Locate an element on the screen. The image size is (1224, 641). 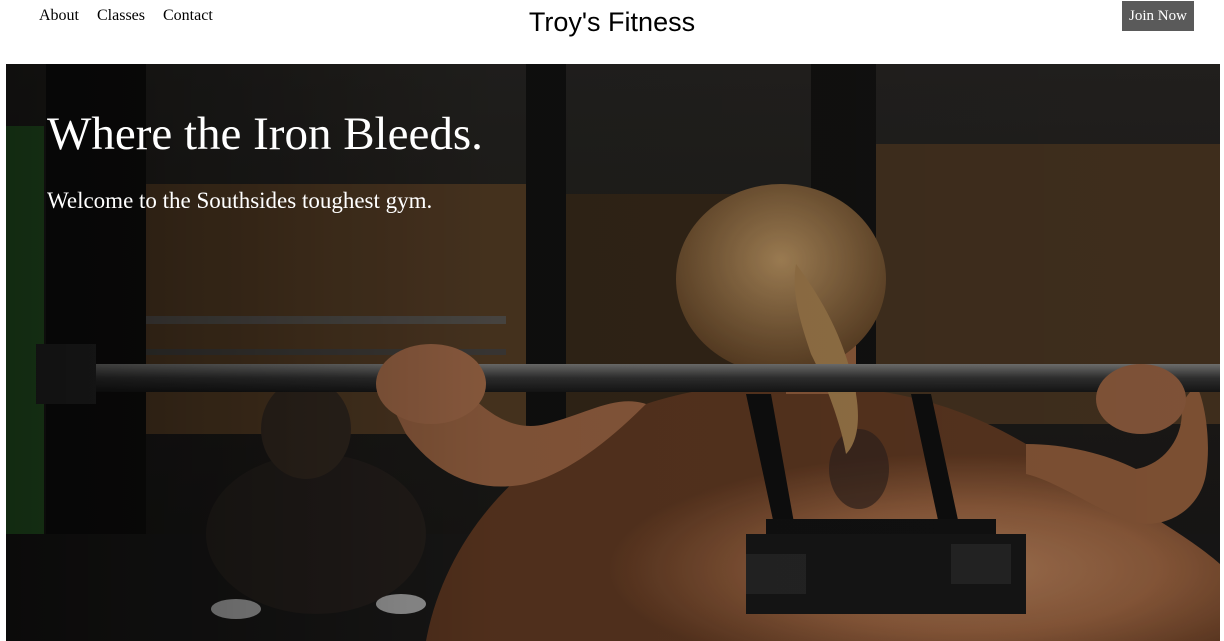
join-now-button: Join Now is located at coordinates (1158, 16).